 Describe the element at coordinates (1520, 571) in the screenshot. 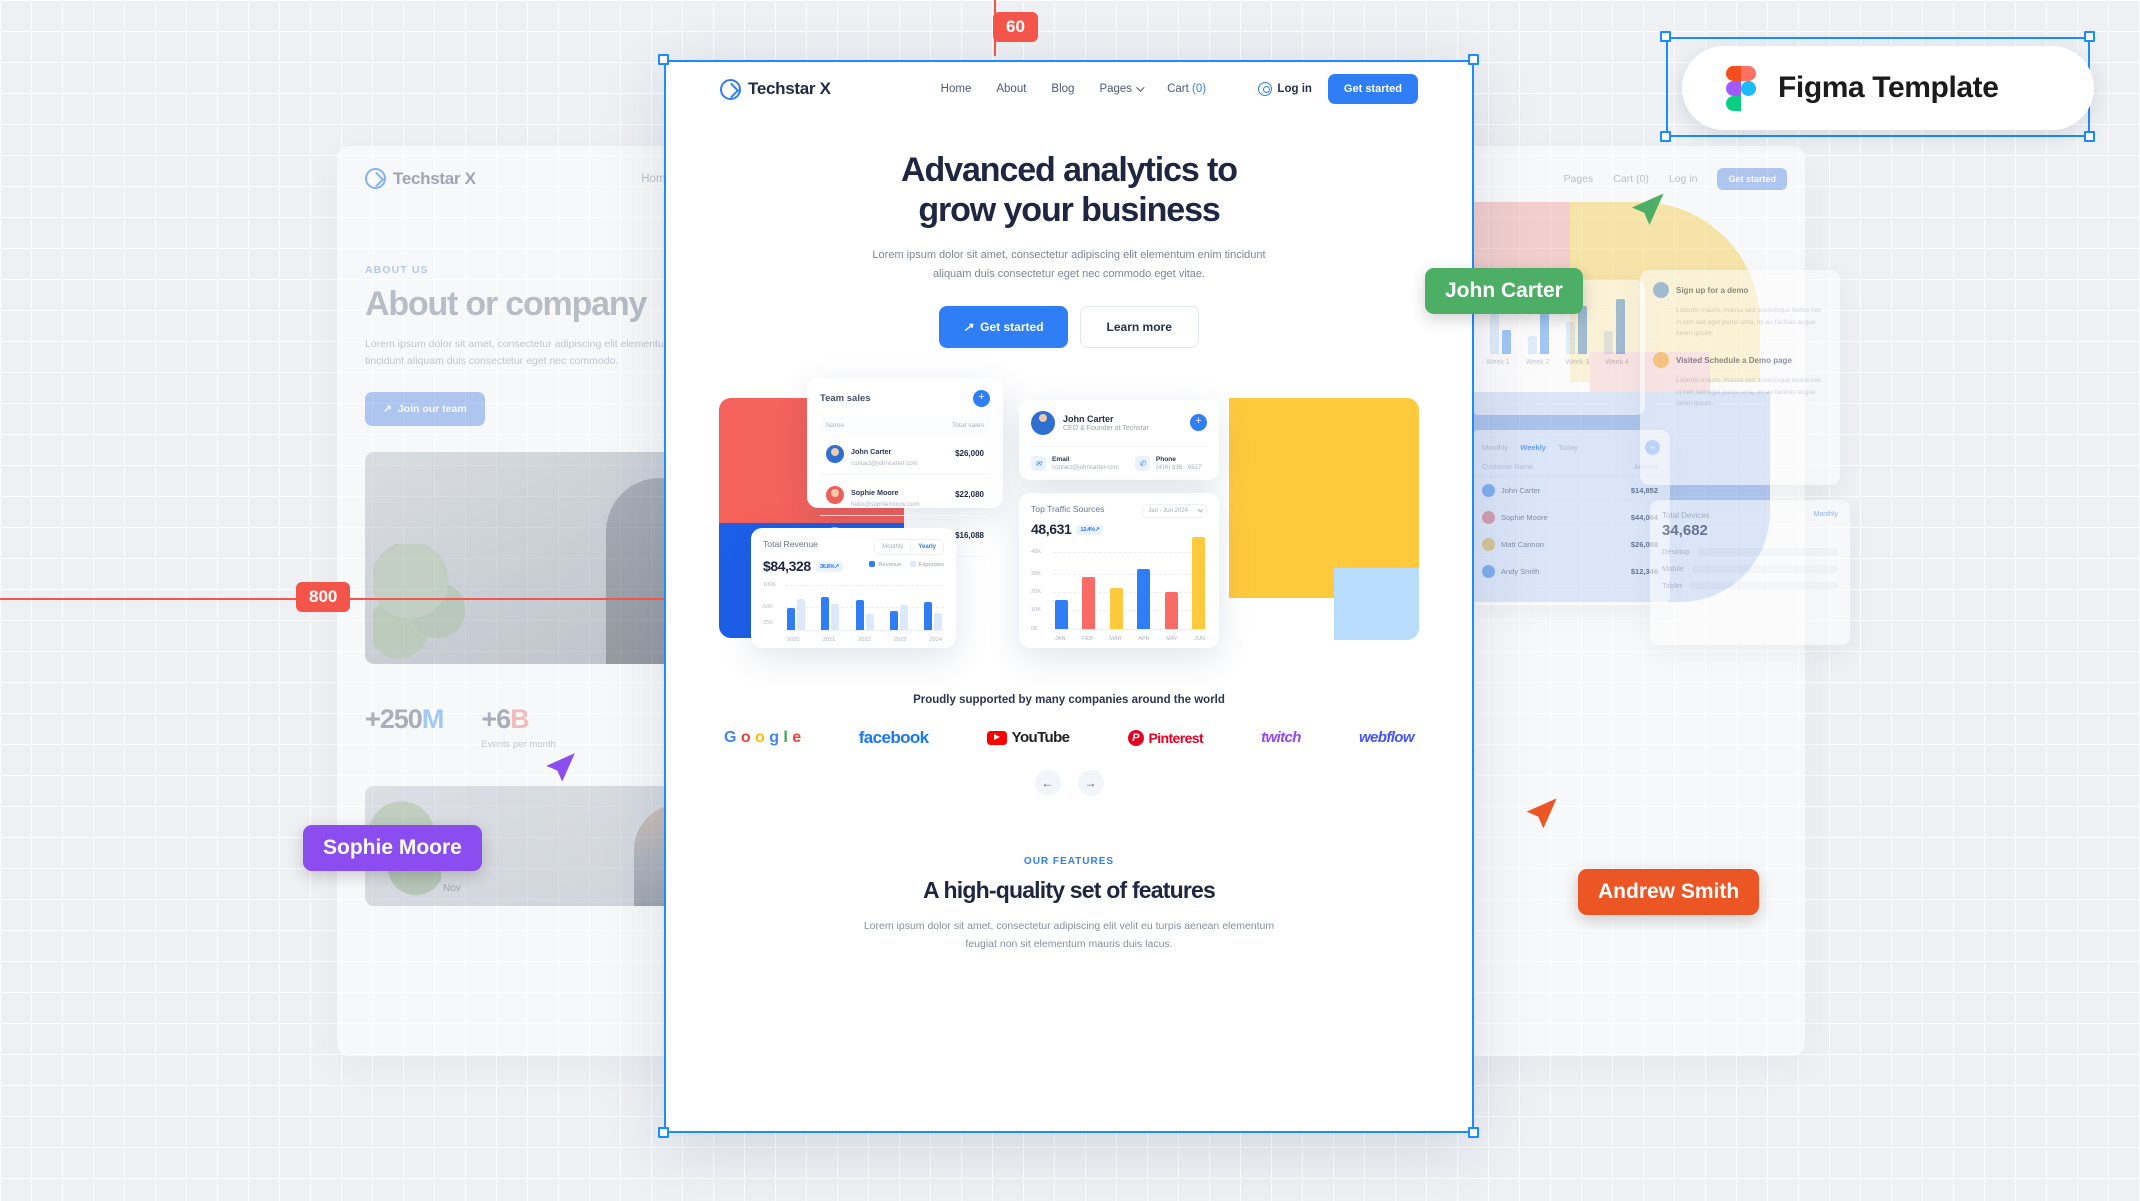

I see `customer-name: Andy Smith` at that location.